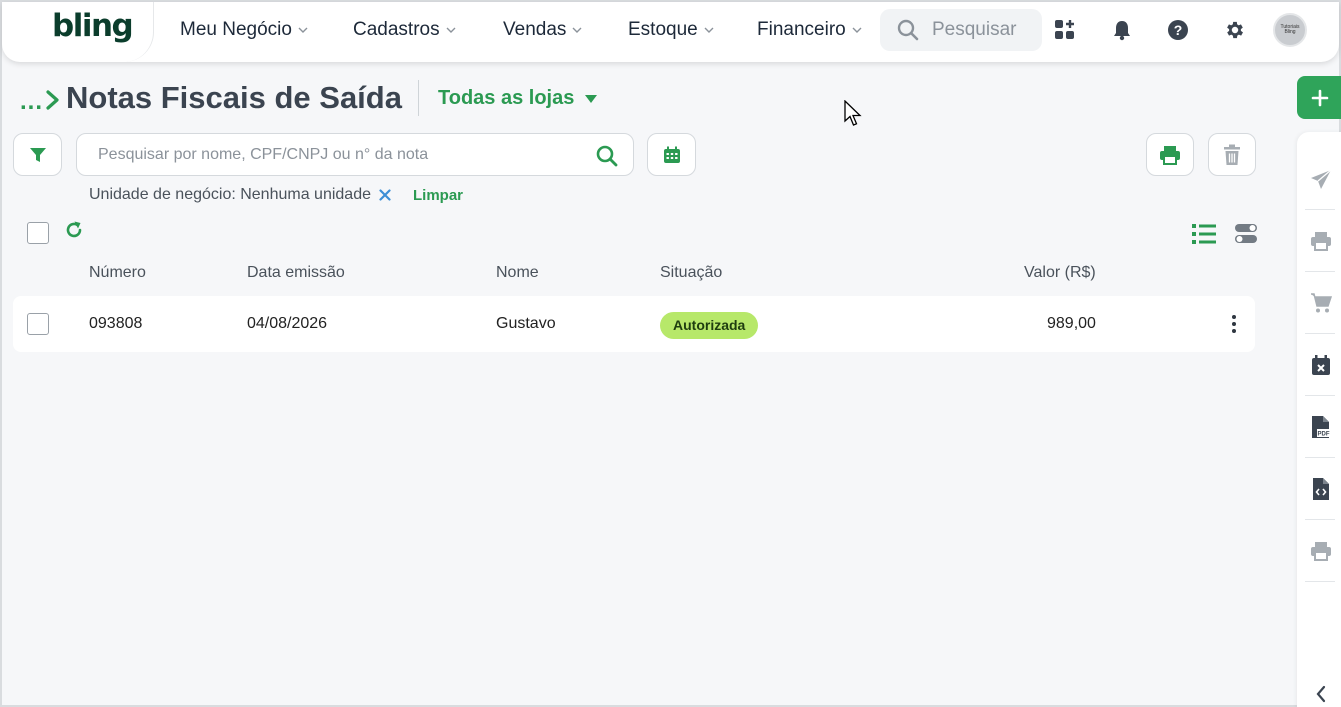 This screenshot has height=707, width=1341. What do you see at coordinates (1321, 489) in the screenshot?
I see `xml-file-icon` at bounding box center [1321, 489].